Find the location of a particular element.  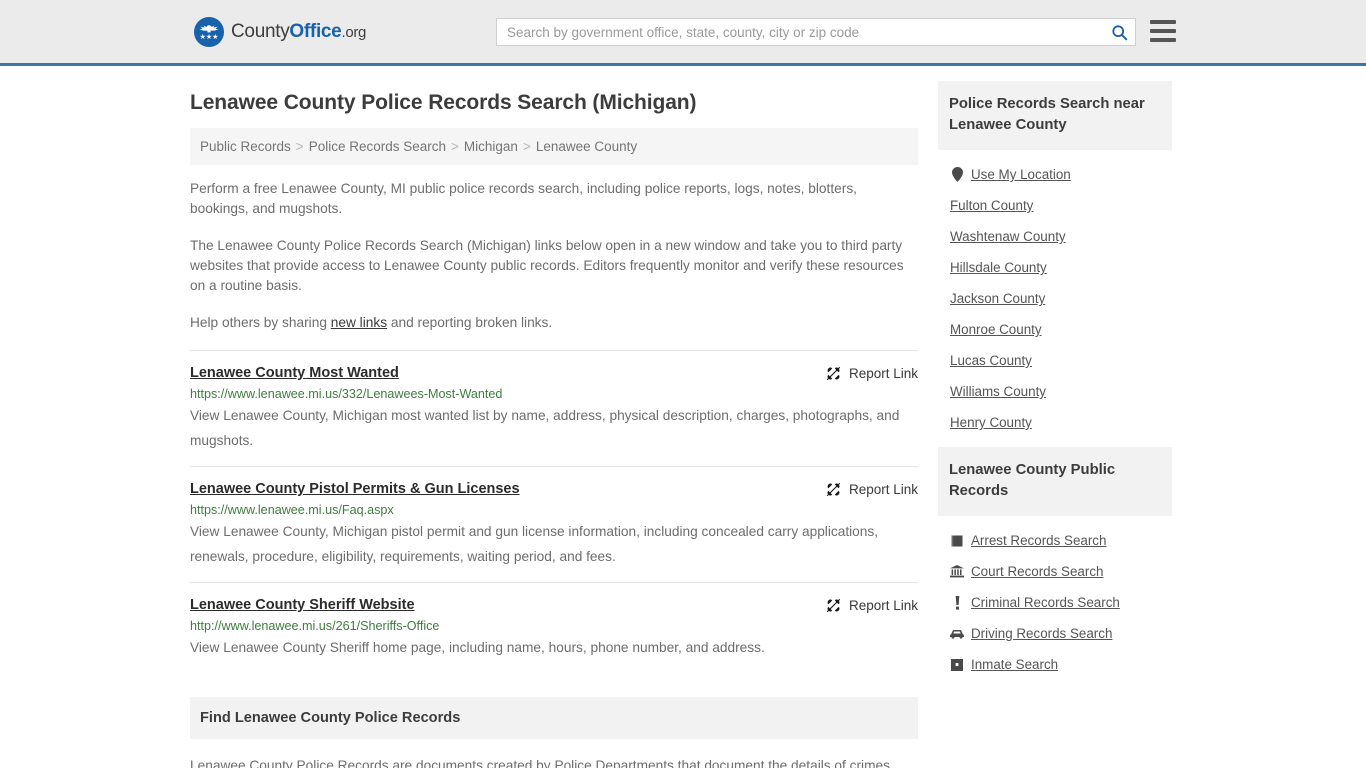

sidebar-item-label: Arrest Records Search is located at coordinates (1038, 540).